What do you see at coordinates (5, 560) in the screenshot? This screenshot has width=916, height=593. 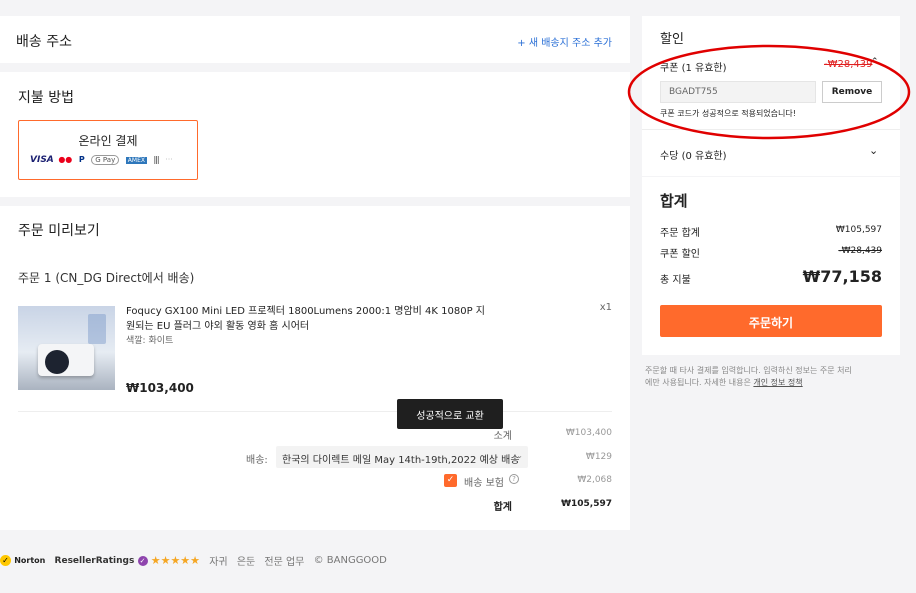 I see `norton-check-icon: ✓` at bounding box center [5, 560].